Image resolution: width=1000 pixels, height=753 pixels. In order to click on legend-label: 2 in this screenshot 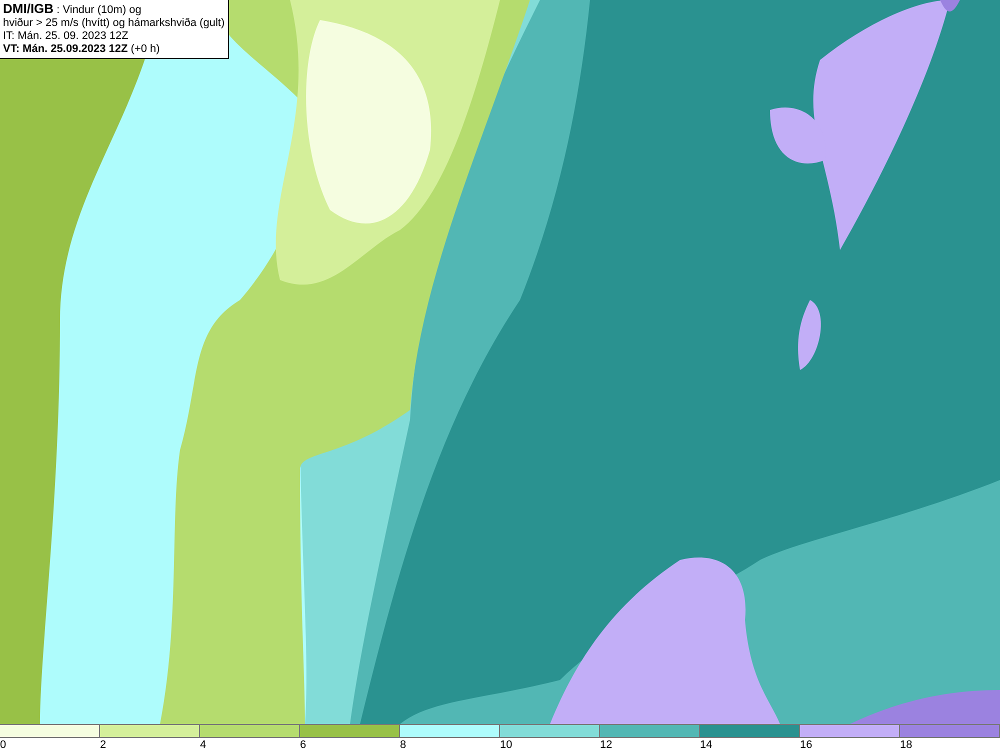, I will do `click(103, 745)`.